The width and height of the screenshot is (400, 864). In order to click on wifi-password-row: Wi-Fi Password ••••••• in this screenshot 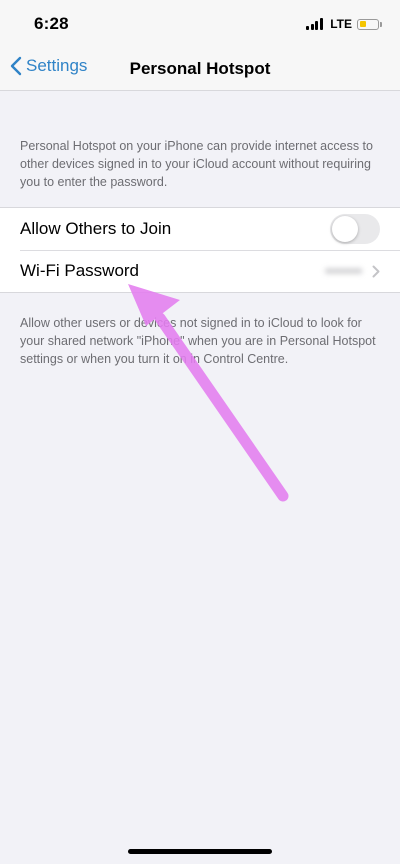, I will do `click(200, 271)`.